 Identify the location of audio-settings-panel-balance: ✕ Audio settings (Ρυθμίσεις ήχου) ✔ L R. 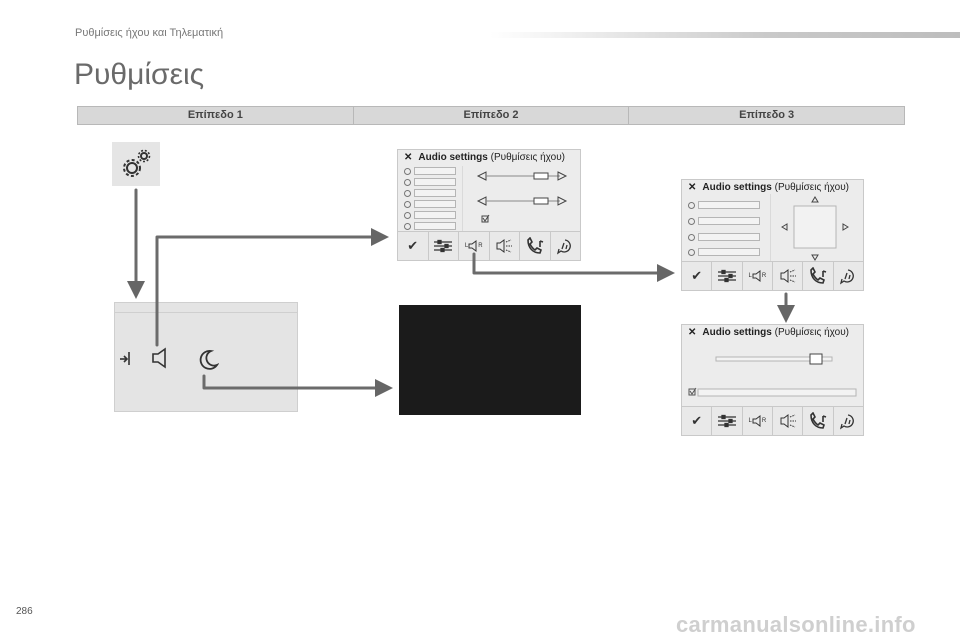
(772, 235).